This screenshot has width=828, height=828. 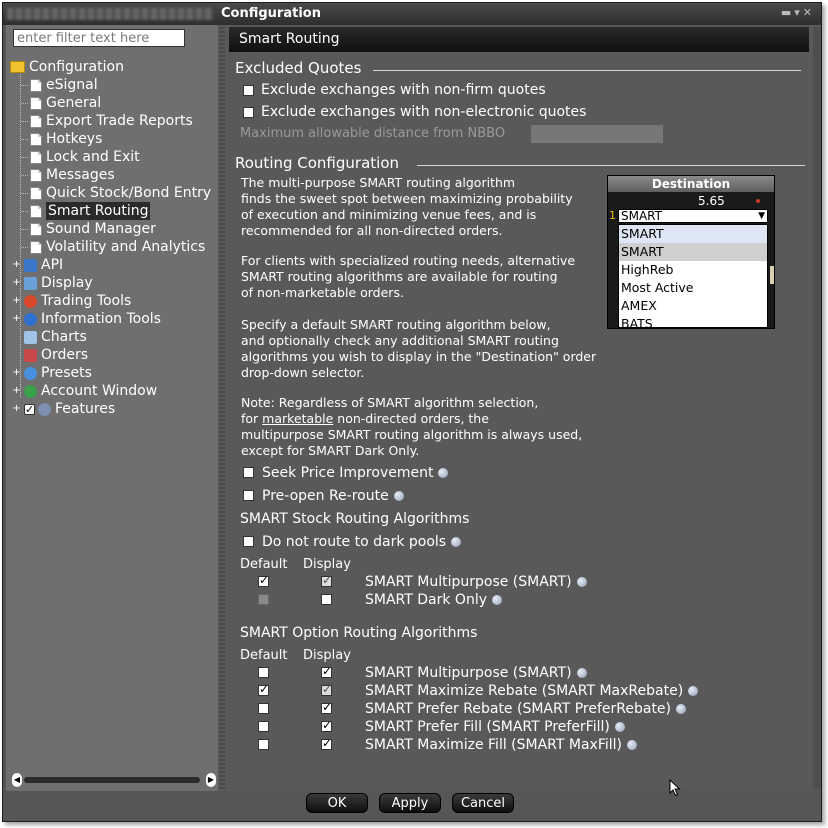 I want to click on tree-item-export-trade-reports: Export Trade Reports, so click(x=111, y=121).